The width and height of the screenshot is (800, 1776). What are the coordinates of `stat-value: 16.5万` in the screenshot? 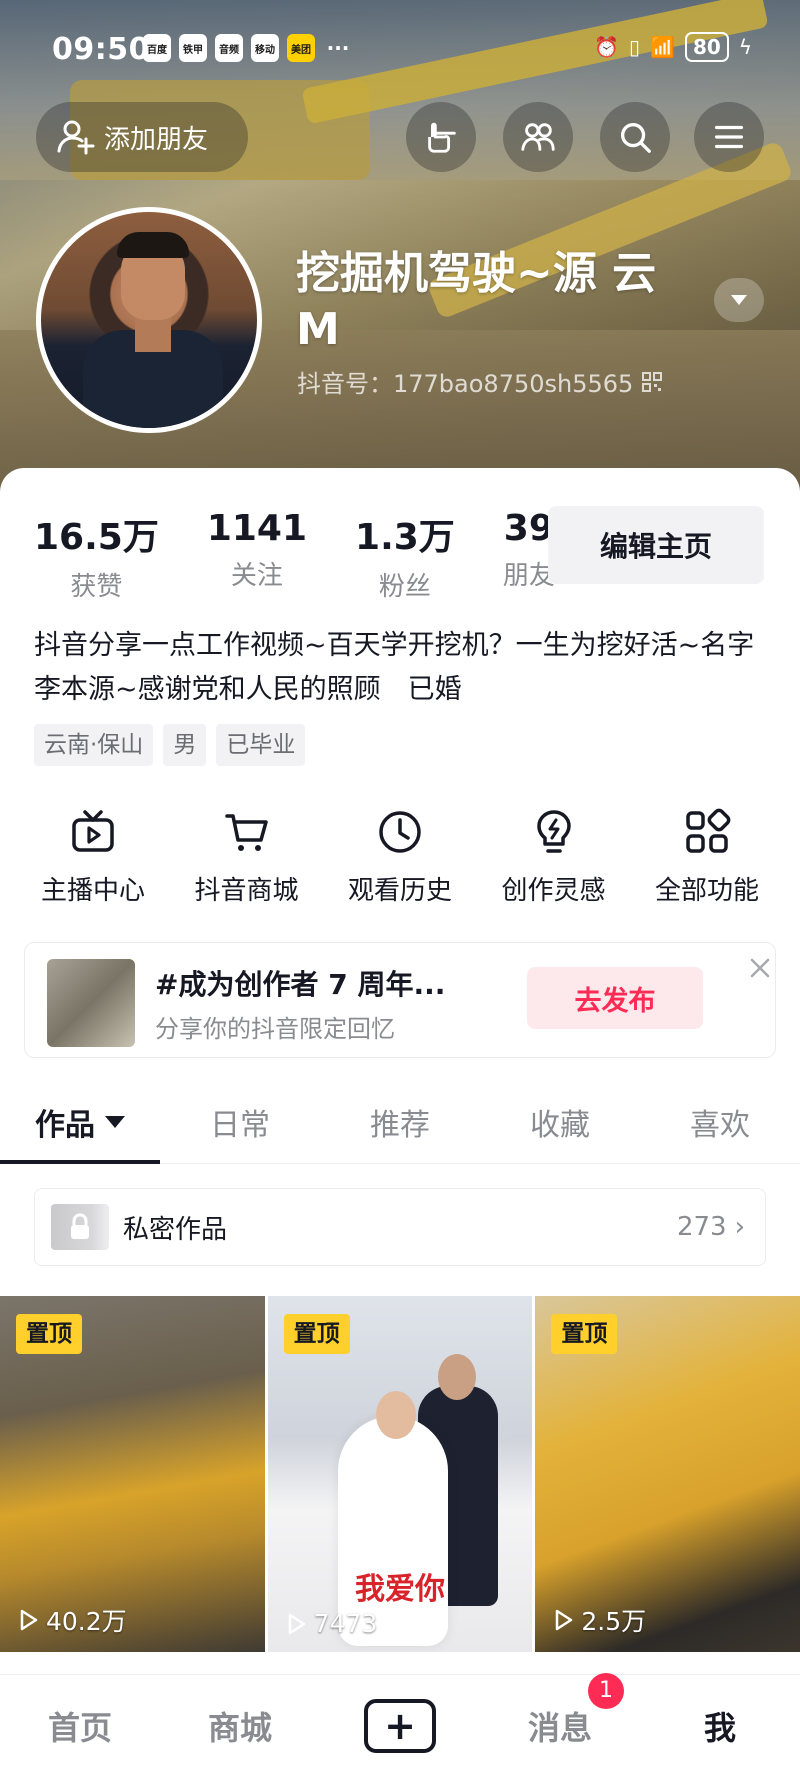 It's located at (96, 537).